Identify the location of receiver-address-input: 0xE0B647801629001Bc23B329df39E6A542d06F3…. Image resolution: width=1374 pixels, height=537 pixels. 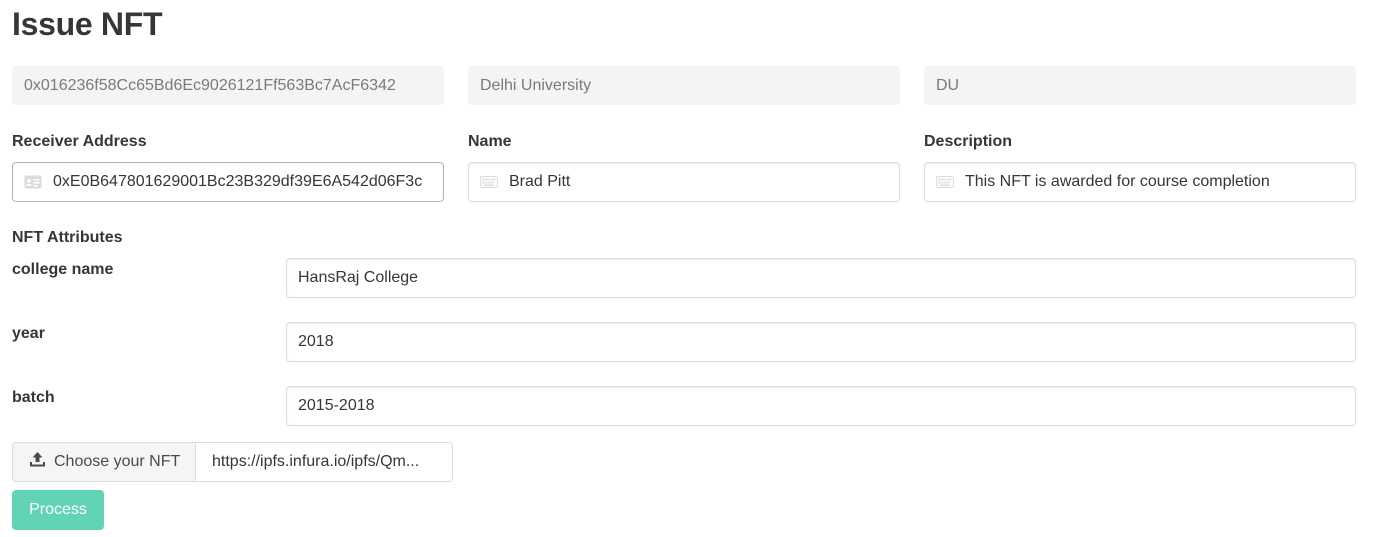
(228, 182).